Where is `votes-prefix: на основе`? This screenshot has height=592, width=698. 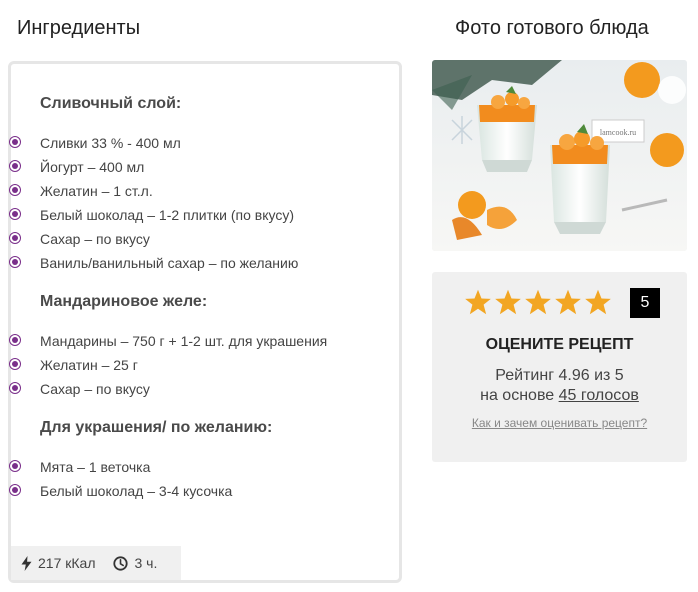 votes-prefix: на основе is located at coordinates (519, 395).